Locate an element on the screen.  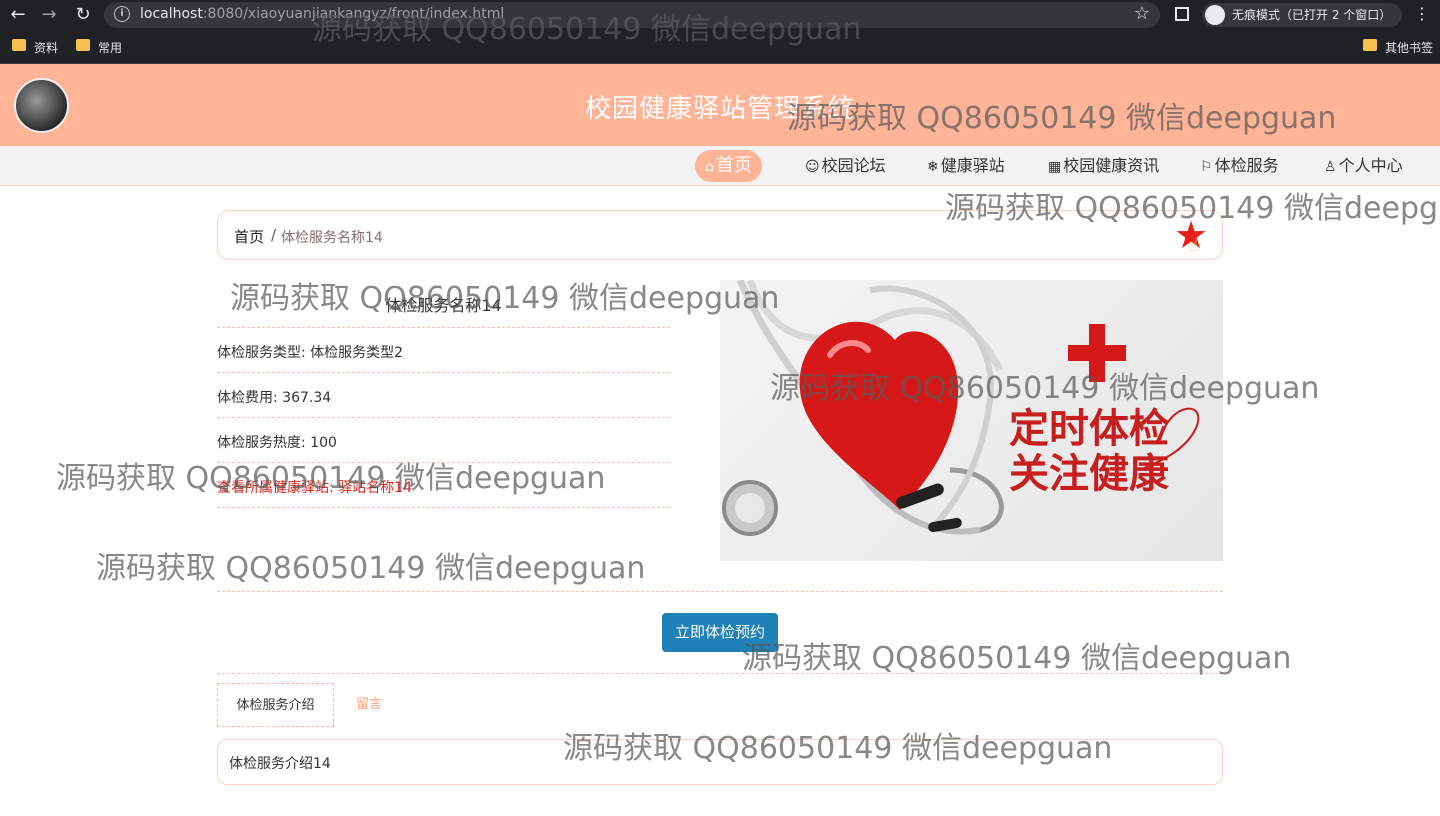
breadcrumb-current: 体检服务名称14 is located at coordinates (332, 238).